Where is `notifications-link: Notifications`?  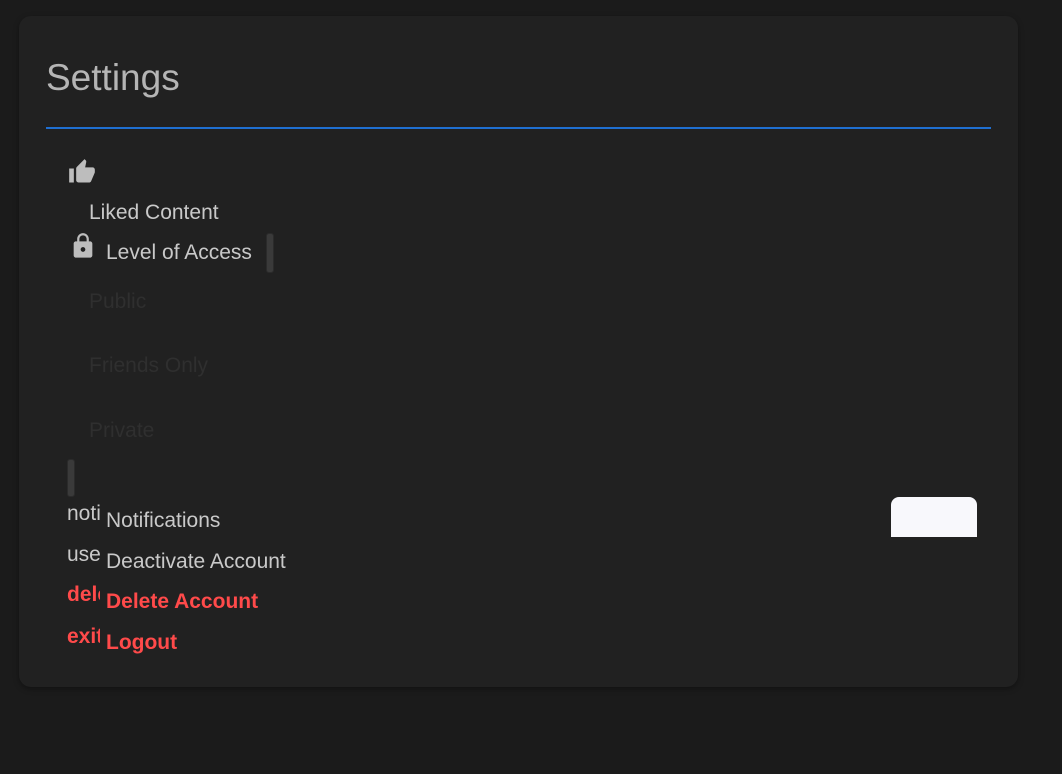 notifications-link: Notifications is located at coordinates (163, 521).